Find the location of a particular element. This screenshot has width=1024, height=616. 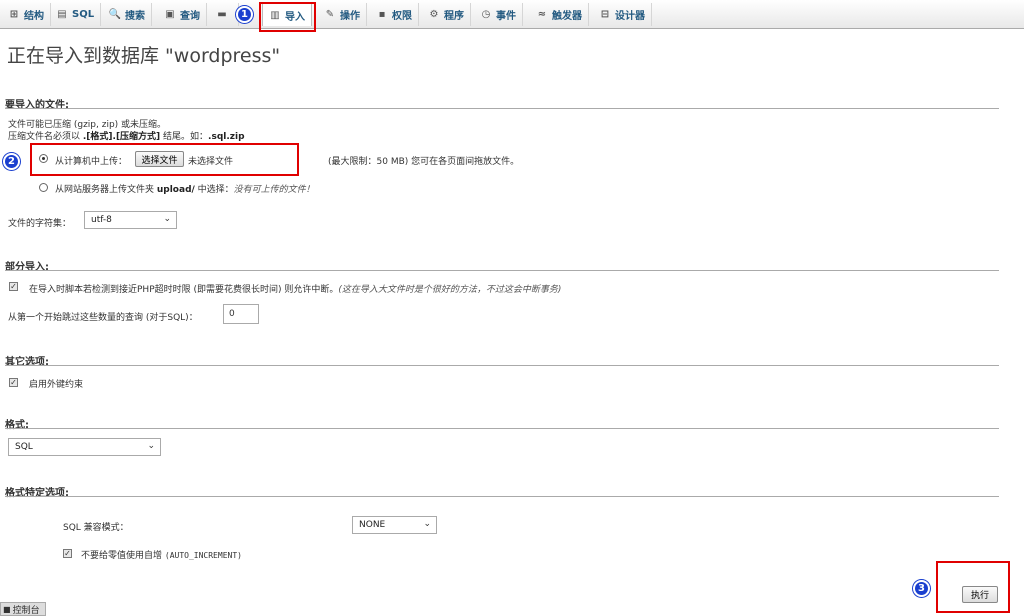

console-toggle: ■ 控制台 is located at coordinates (23, 609).